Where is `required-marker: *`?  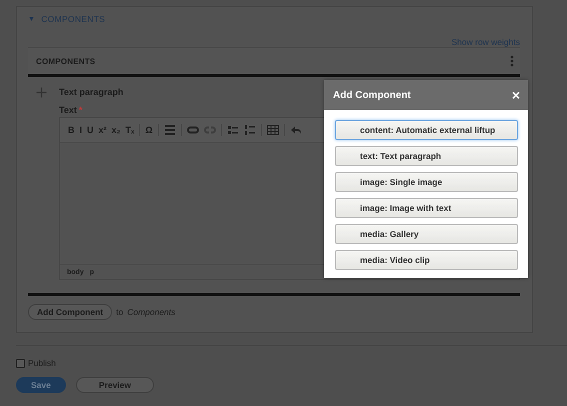 required-marker: * is located at coordinates (80, 110).